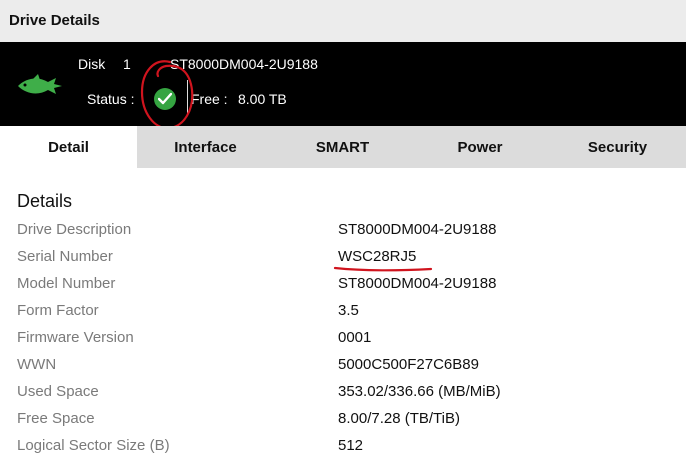  I want to click on tab-power: Power, so click(480, 147).